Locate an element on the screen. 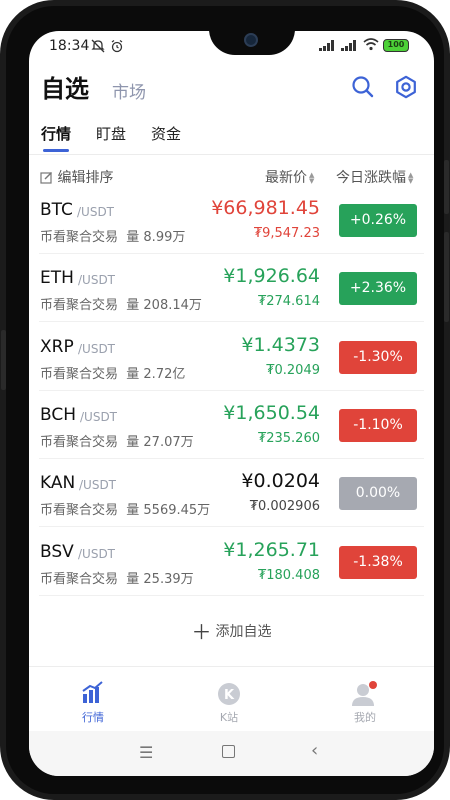 The width and height of the screenshot is (450, 800). last-price: ¥1,265.71 is located at coordinates (271, 549).